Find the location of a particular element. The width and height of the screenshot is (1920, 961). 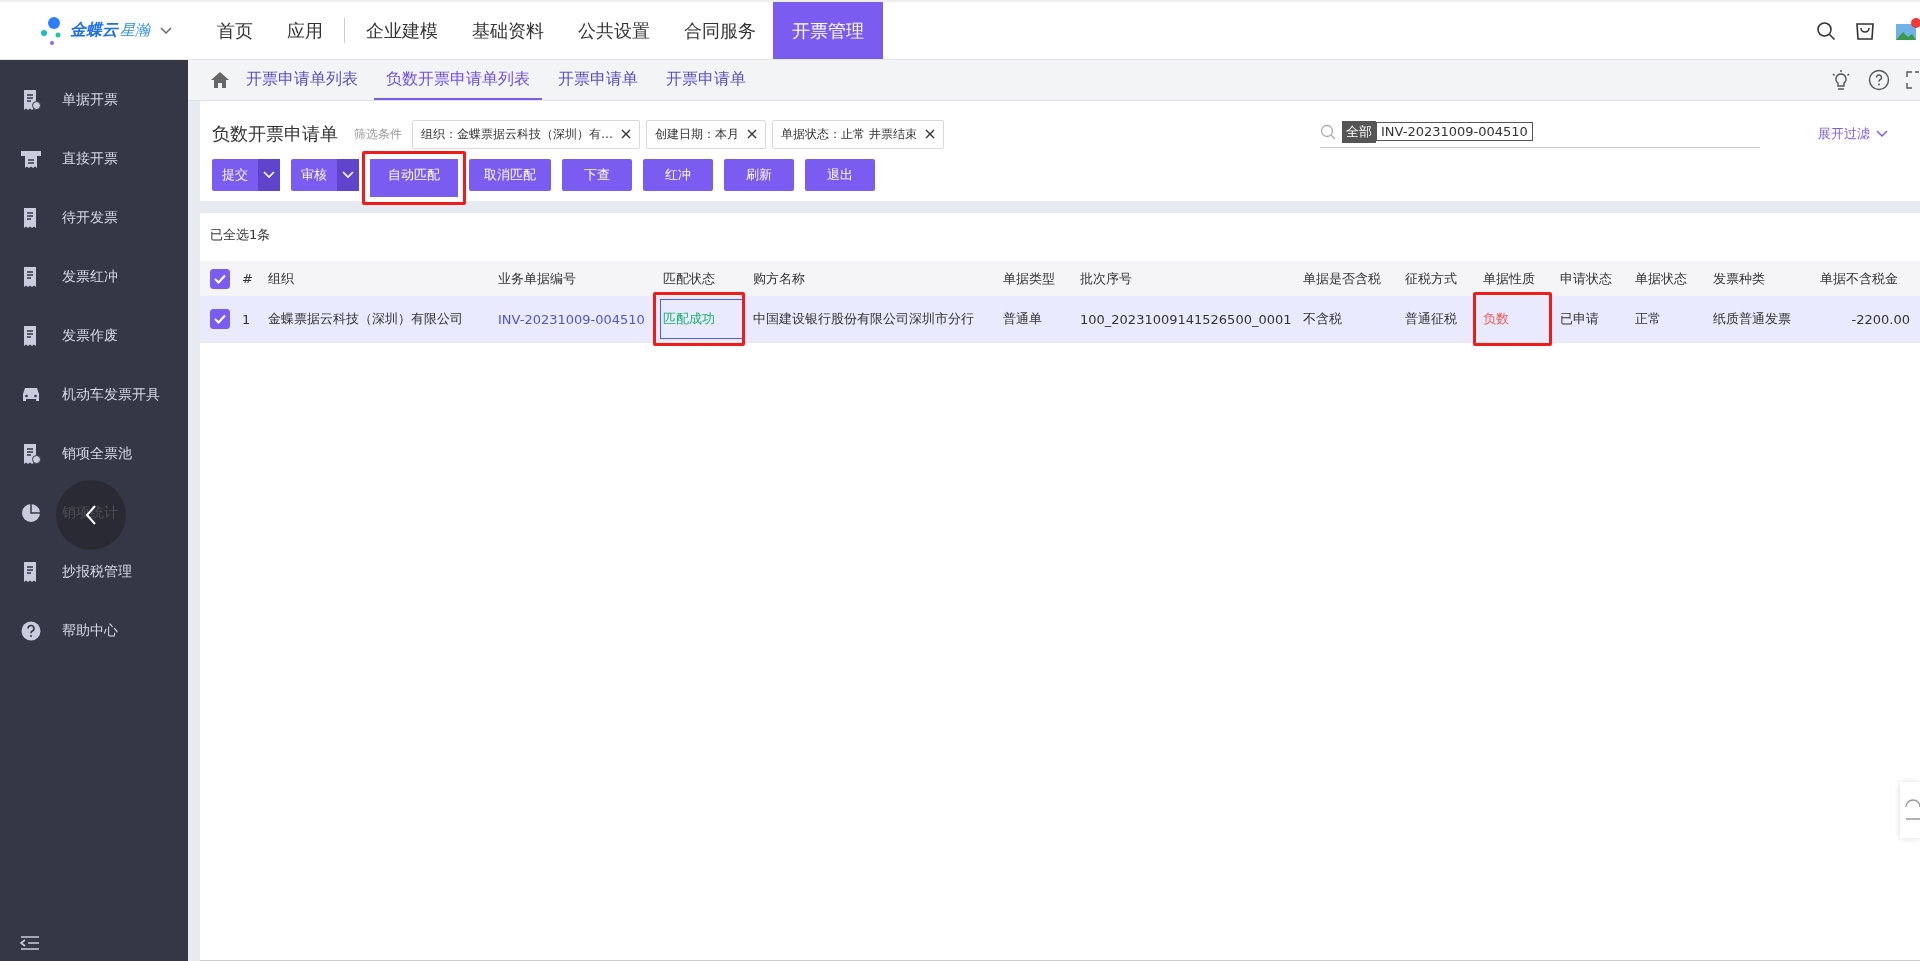

table-cell: 中国建设银行股份有限公司深圳市分行 is located at coordinates (863, 319).